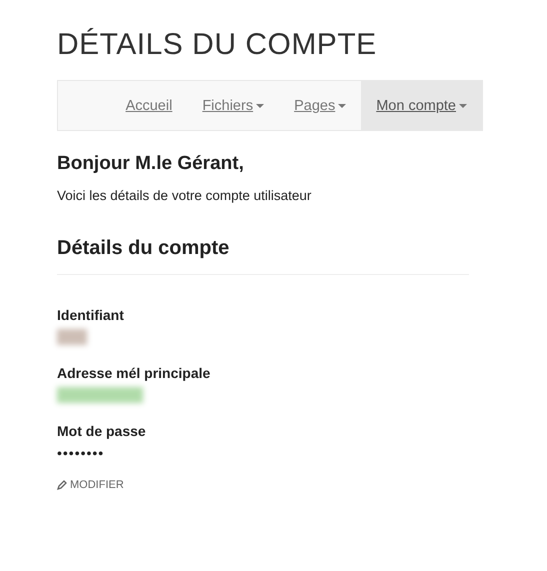 This screenshot has height=571, width=547. I want to click on field-label: Adresse mél principale, so click(133, 373).